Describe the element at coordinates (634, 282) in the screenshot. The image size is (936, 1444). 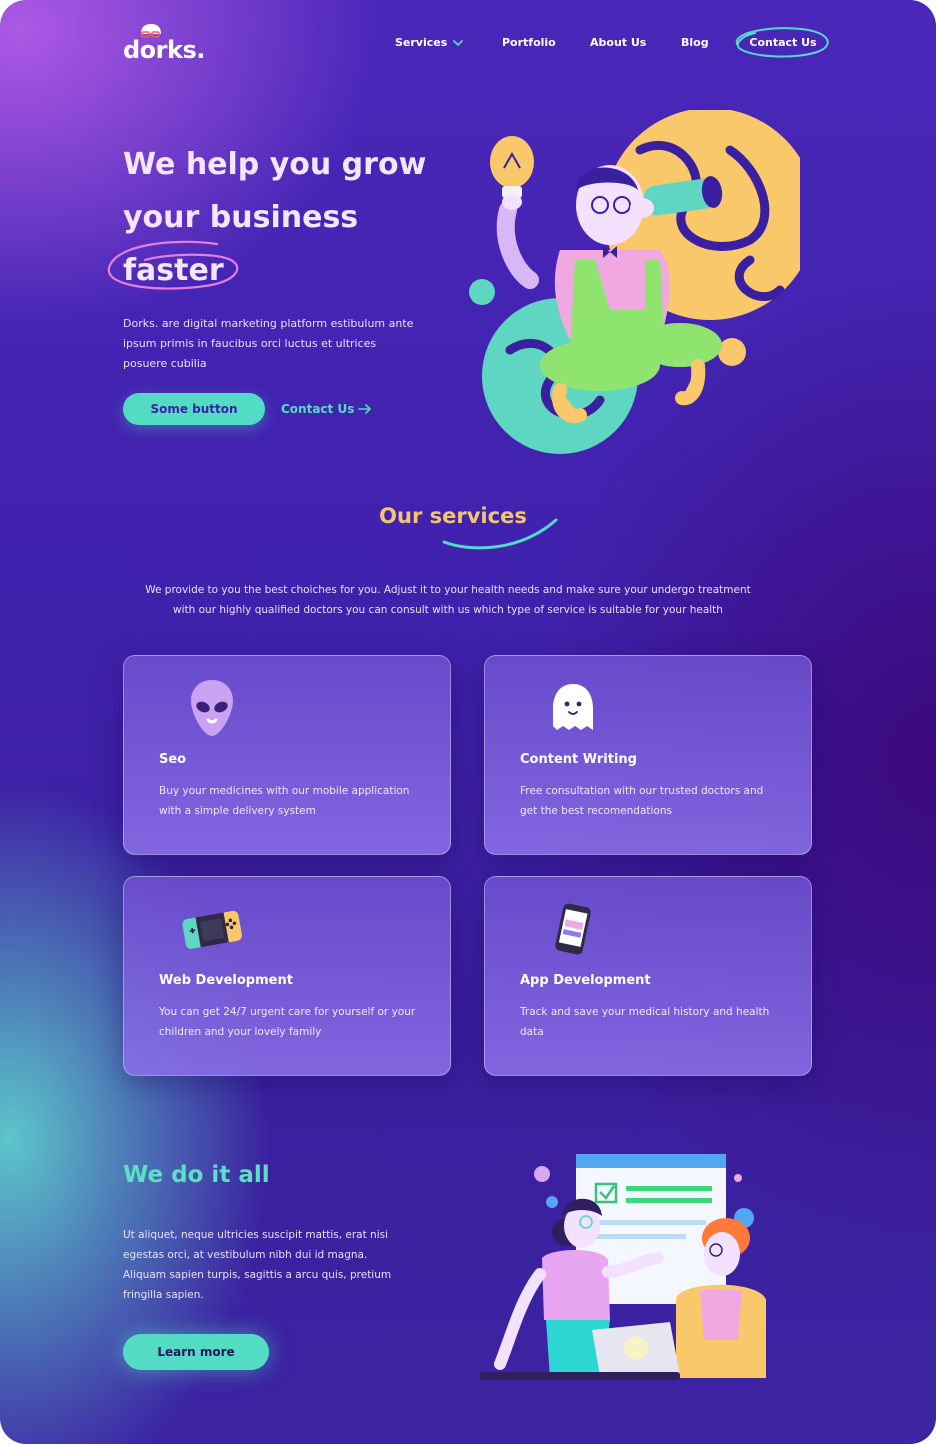
I see `hero-illustration` at that location.